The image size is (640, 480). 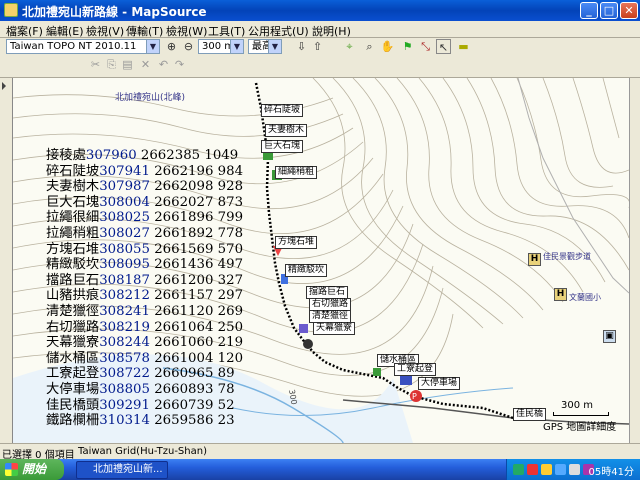 I want to click on menu-edit: 編輯(E), so click(x=65, y=31).